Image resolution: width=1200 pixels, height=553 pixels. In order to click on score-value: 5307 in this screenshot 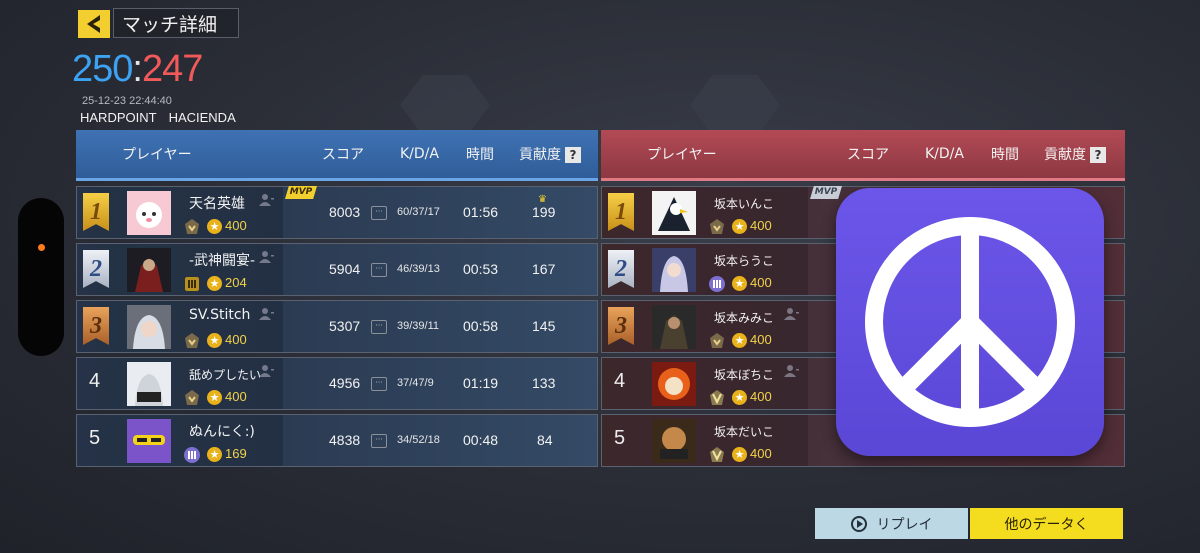, I will do `click(345, 326)`.